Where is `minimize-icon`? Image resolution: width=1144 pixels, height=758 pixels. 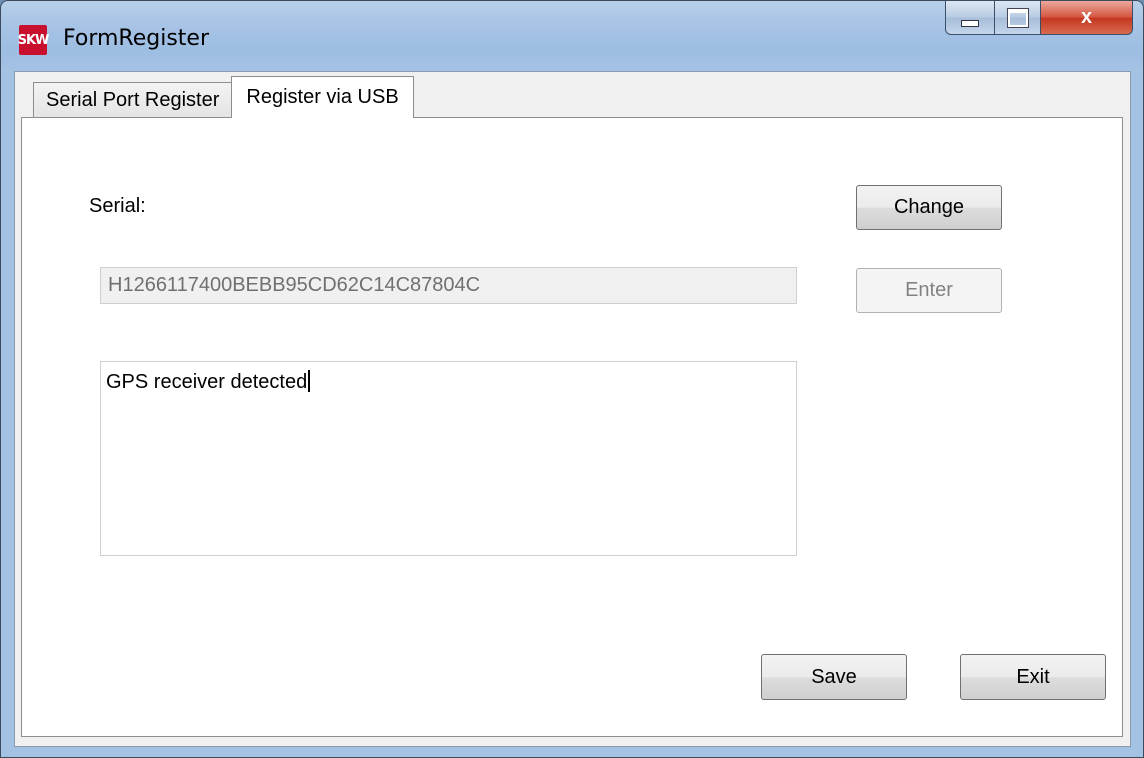 minimize-icon is located at coordinates (970, 23).